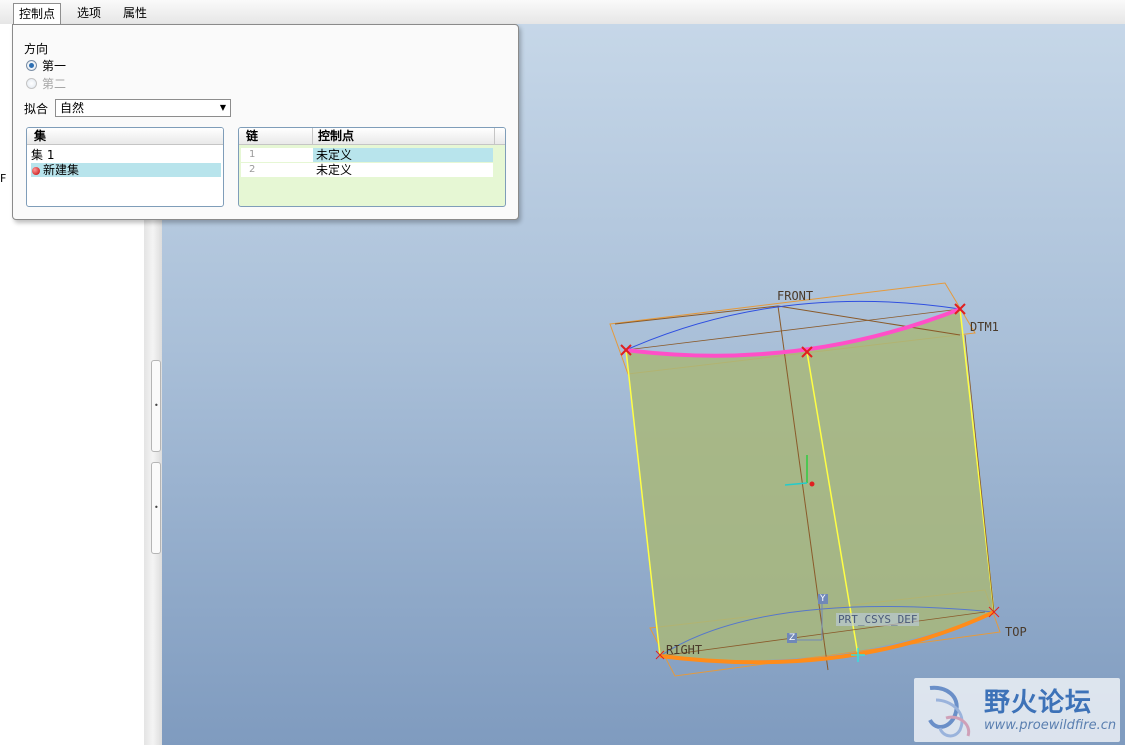 The height and width of the screenshot is (745, 1125). I want to click on sets-list-header: 集, so click(125, 136).